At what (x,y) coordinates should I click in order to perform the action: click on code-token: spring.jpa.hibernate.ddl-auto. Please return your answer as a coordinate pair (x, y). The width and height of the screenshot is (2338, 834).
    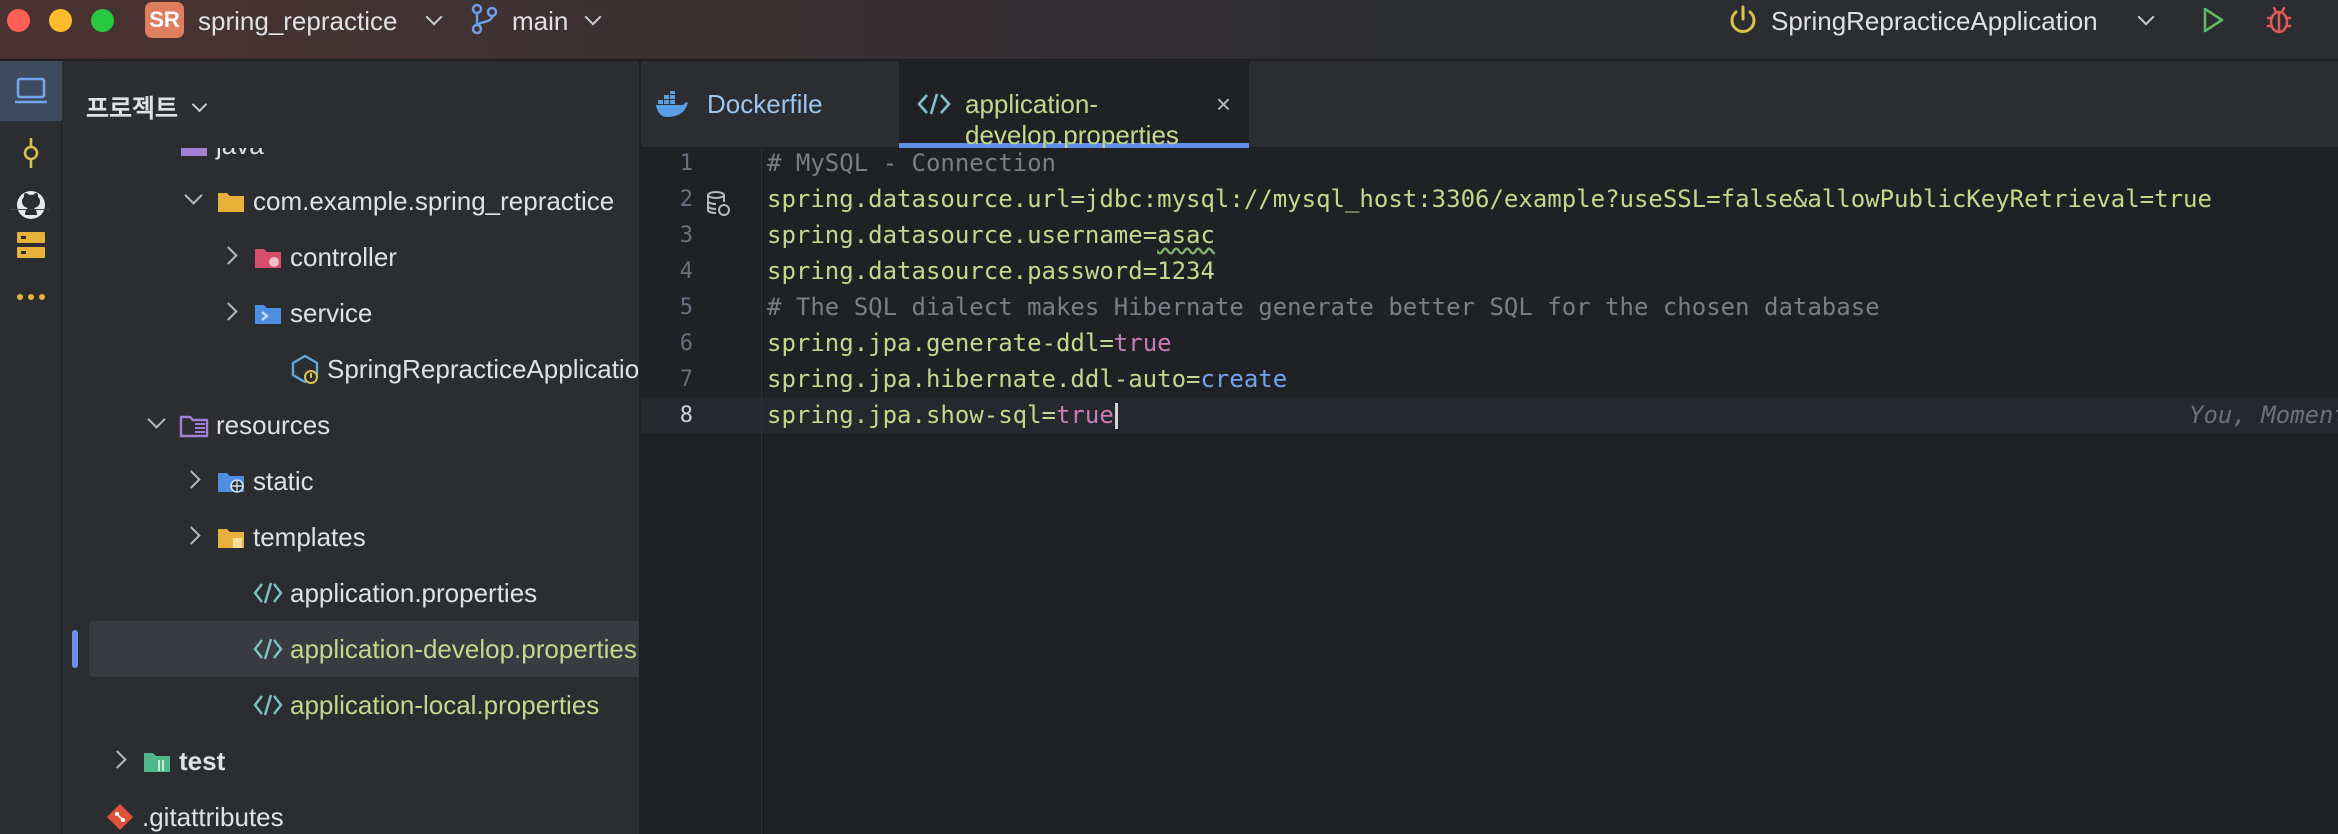
    Looking at the image, I should click on (977, 379).